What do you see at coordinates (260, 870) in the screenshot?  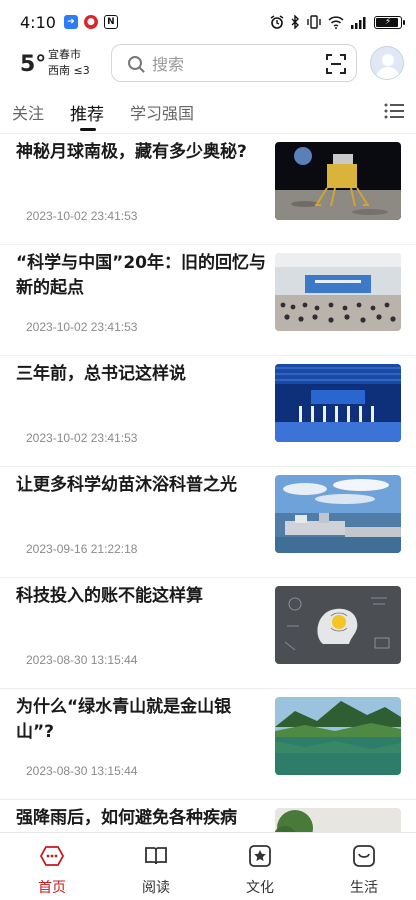 I see `nav-culture: 文化` at bounding box center [260, 870].